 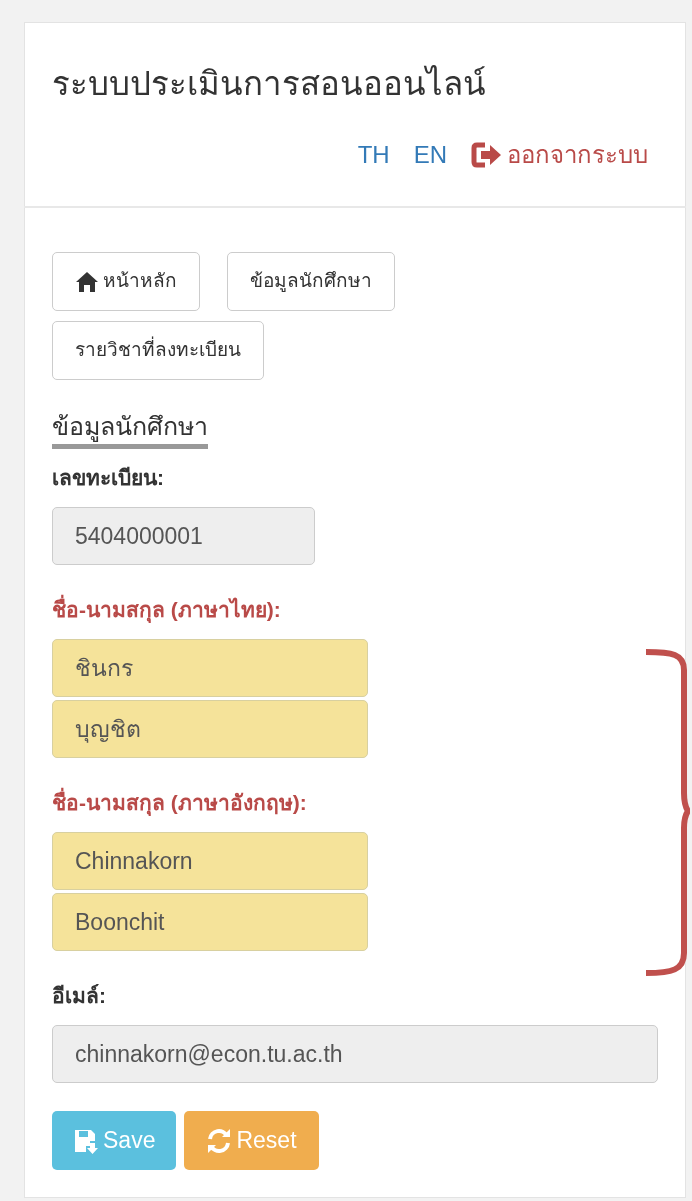 What do you see at coordinates (183, 536) in the screenshot?
I see `input-field: 5404000001` at bounding box center [183, 536].